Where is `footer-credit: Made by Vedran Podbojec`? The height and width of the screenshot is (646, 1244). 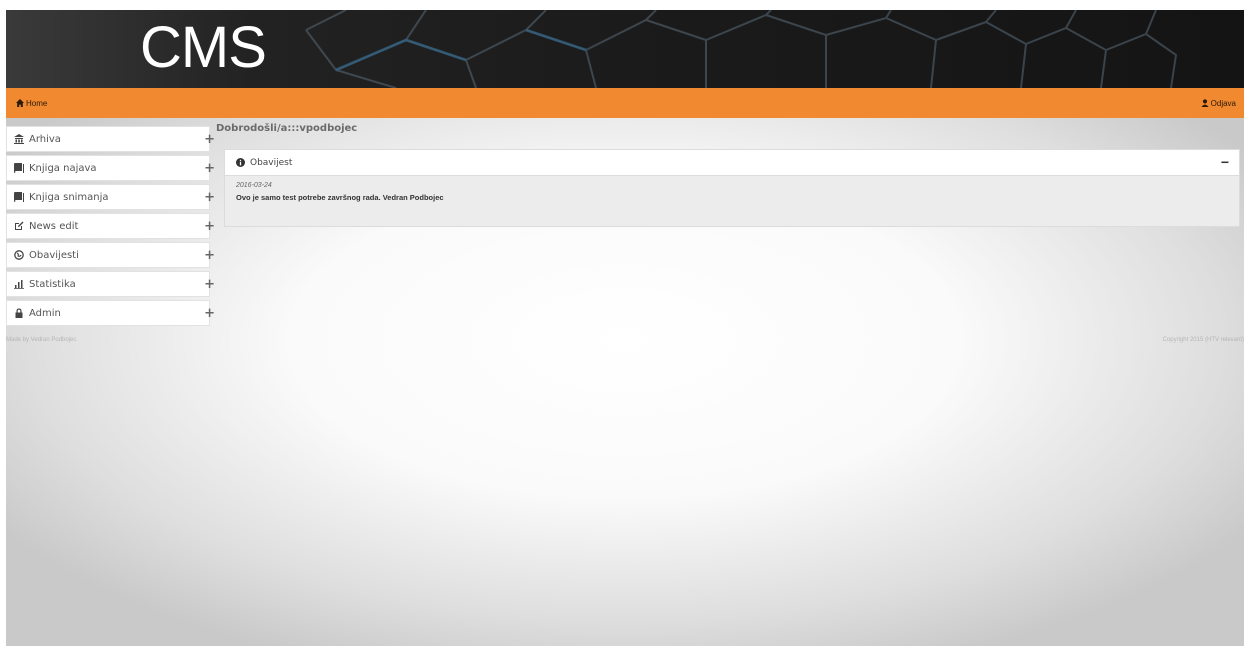
footer-credit: Made by Vedran Podbojec is located at coordinates (41, 340).